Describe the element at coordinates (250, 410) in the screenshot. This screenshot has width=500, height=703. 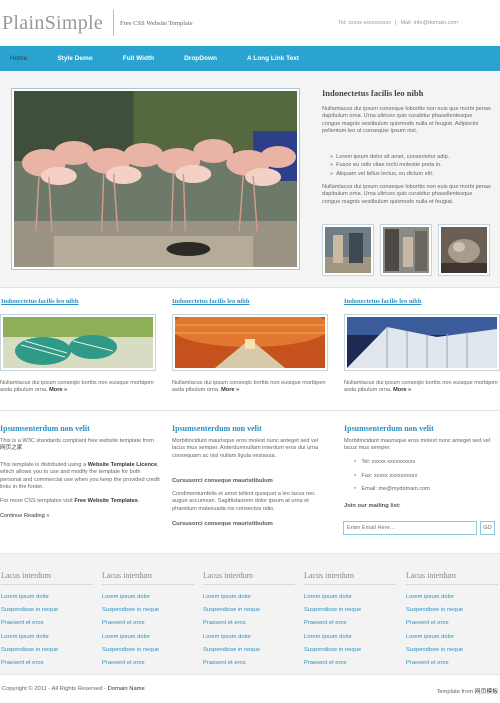
I see `section-divider` at that location.